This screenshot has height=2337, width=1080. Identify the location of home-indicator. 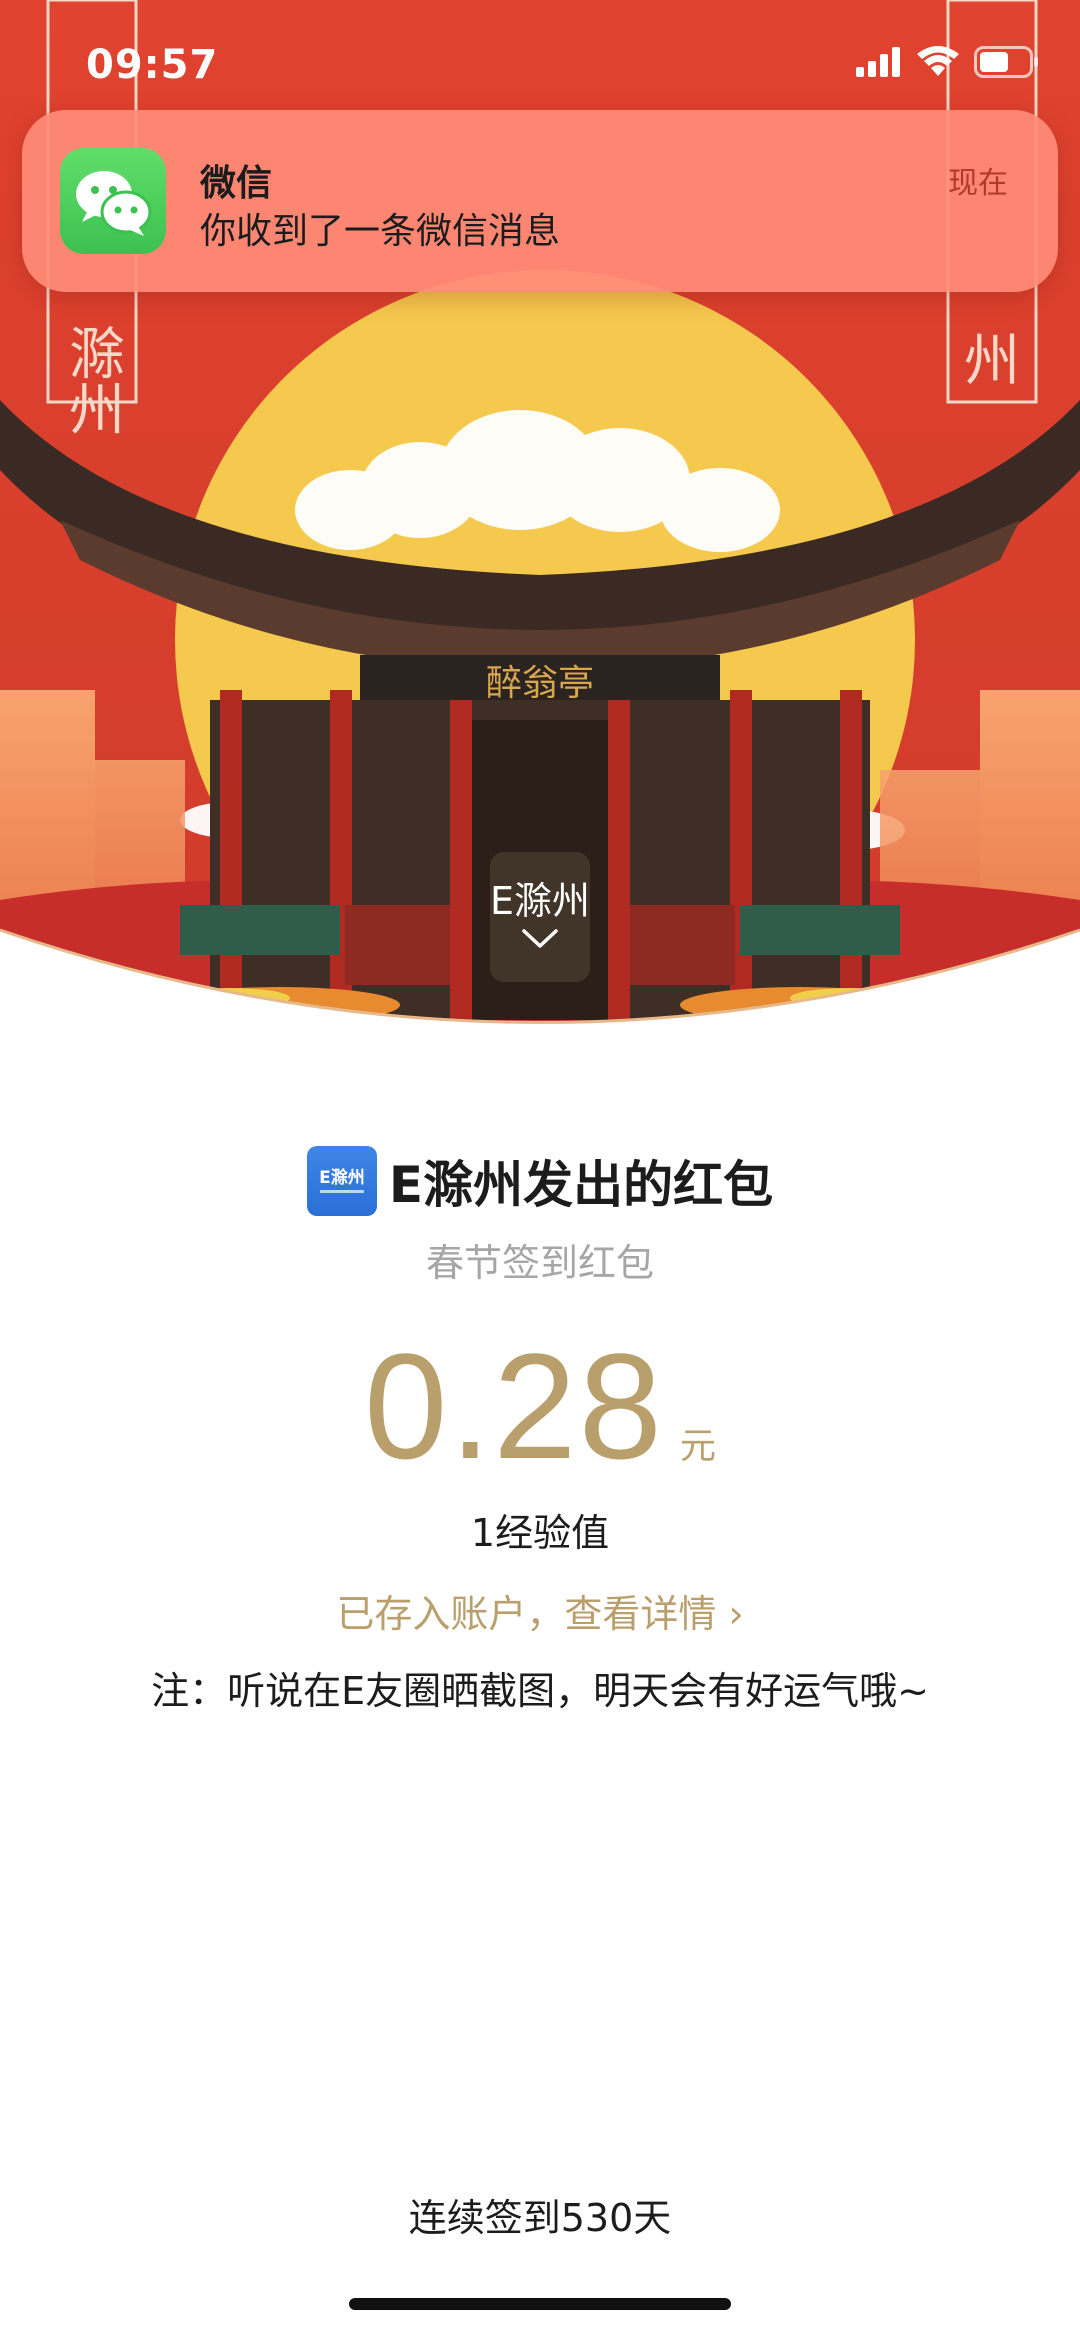
(540, 2304).